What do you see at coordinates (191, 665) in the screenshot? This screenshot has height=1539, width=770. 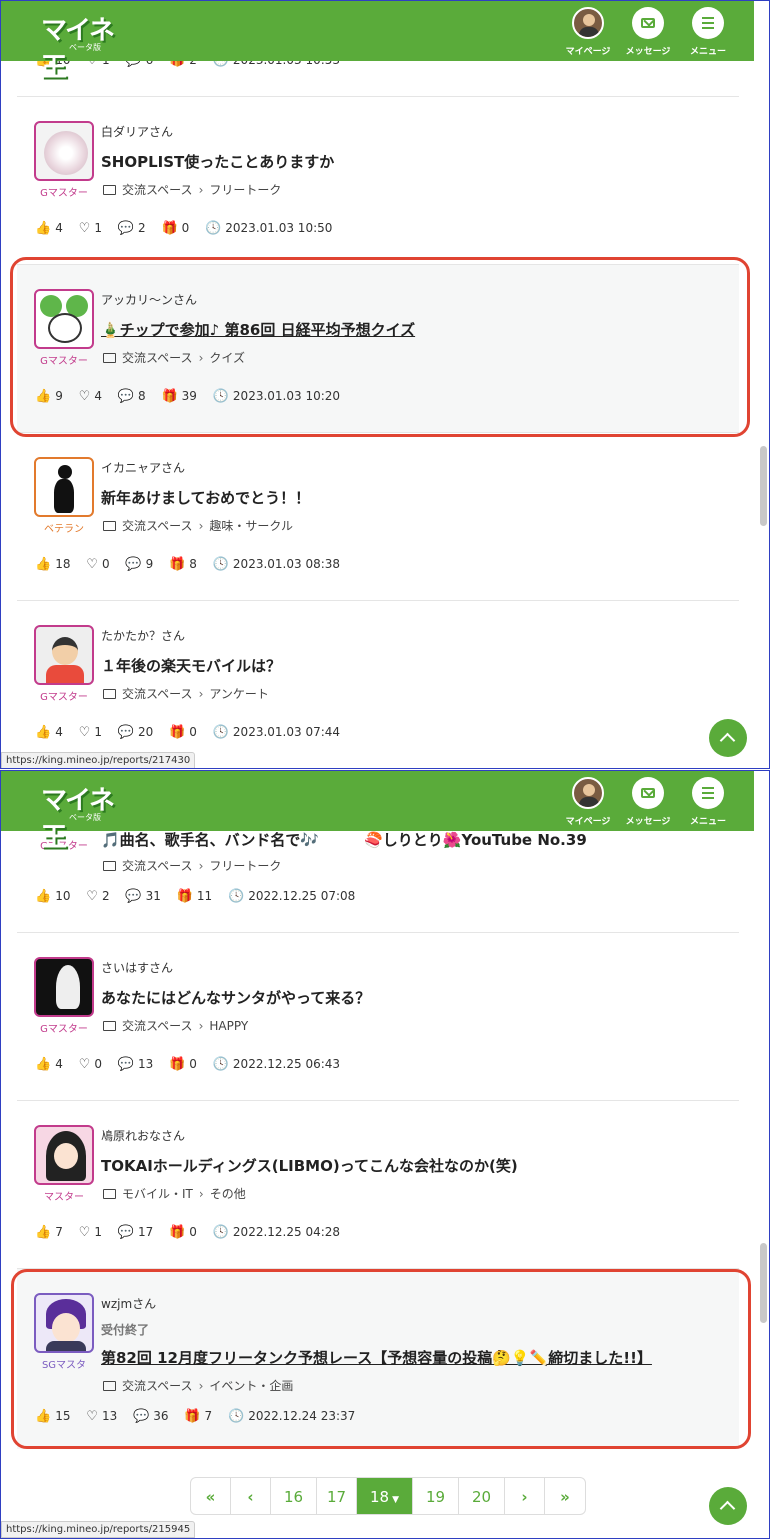 I see `post-title: １年後の楽天モバイルは？` at bounding box center [191, 665].